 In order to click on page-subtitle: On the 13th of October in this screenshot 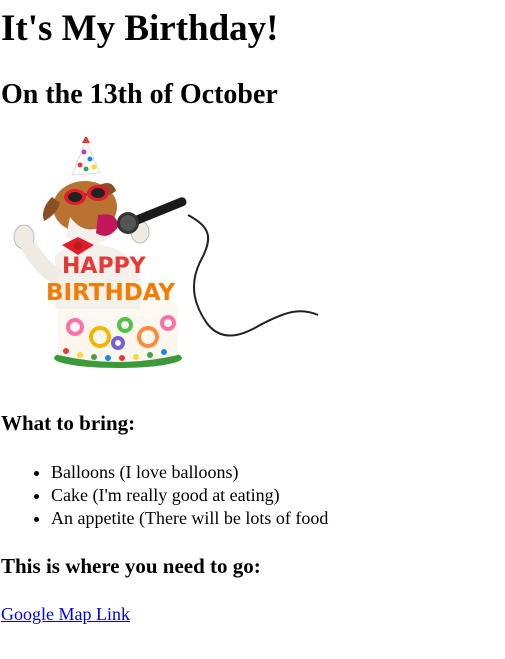, I will do `click(139, 94)`.